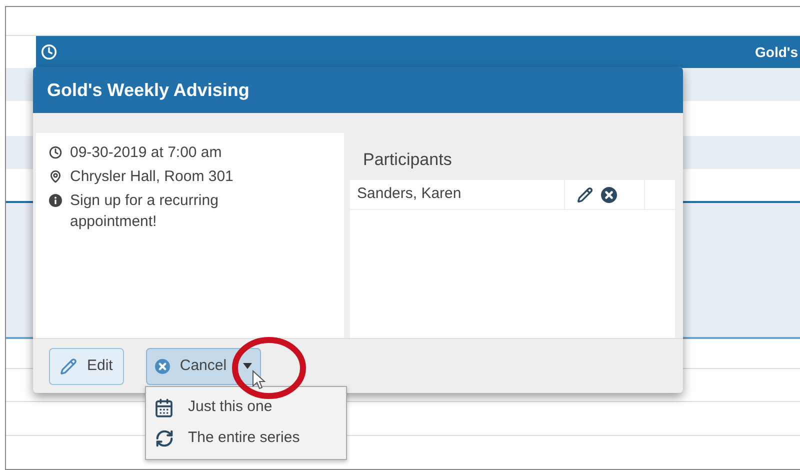 Image resolution: width=800 pixels, height=470 pixels. What do you see at coordinates (418, 52) in the screenshot?
I see `event-bar: Gold's` at bounding box center [418, 52].